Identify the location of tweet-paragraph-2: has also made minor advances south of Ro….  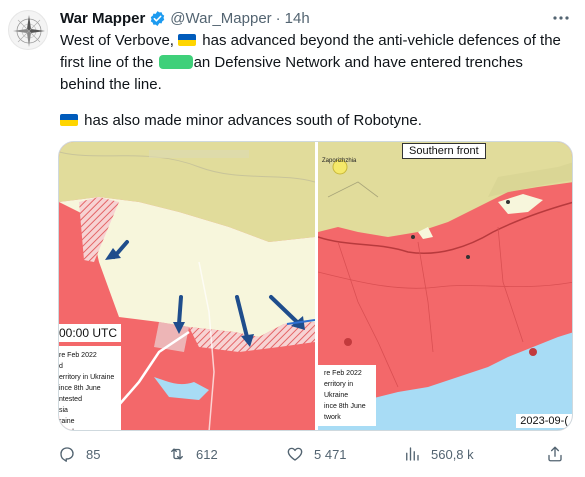
(315, 121).